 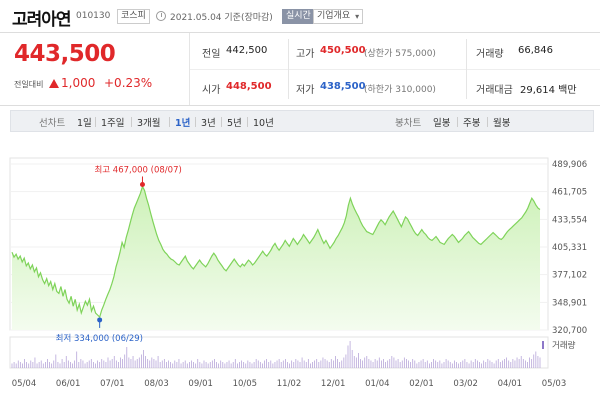 I want to click on x-tick-label: 05/03, so click(x=554, y=384).